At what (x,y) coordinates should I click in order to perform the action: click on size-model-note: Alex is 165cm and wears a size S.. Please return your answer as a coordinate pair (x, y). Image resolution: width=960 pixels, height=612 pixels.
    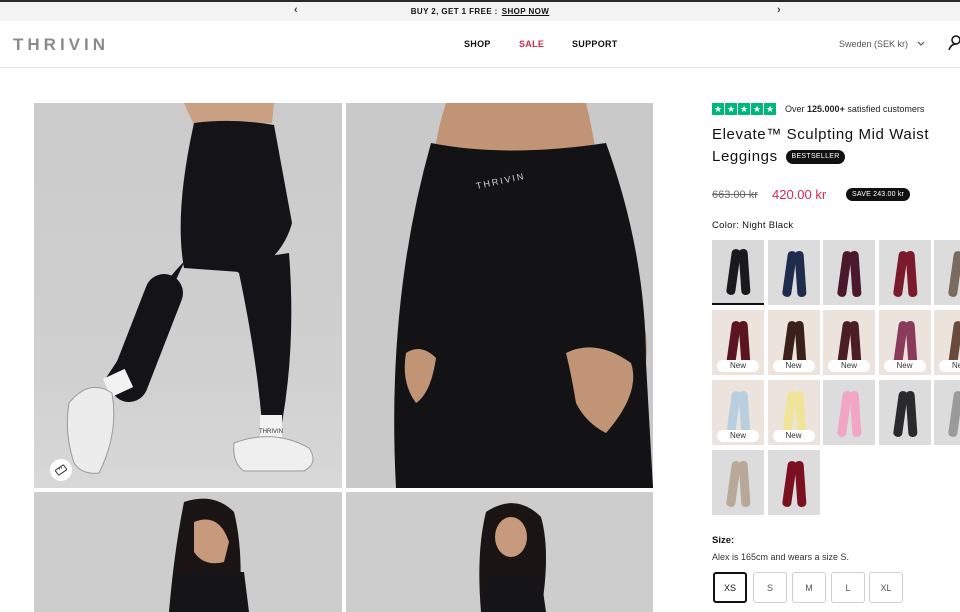
    Looking at the image, I should click on (781, 557).